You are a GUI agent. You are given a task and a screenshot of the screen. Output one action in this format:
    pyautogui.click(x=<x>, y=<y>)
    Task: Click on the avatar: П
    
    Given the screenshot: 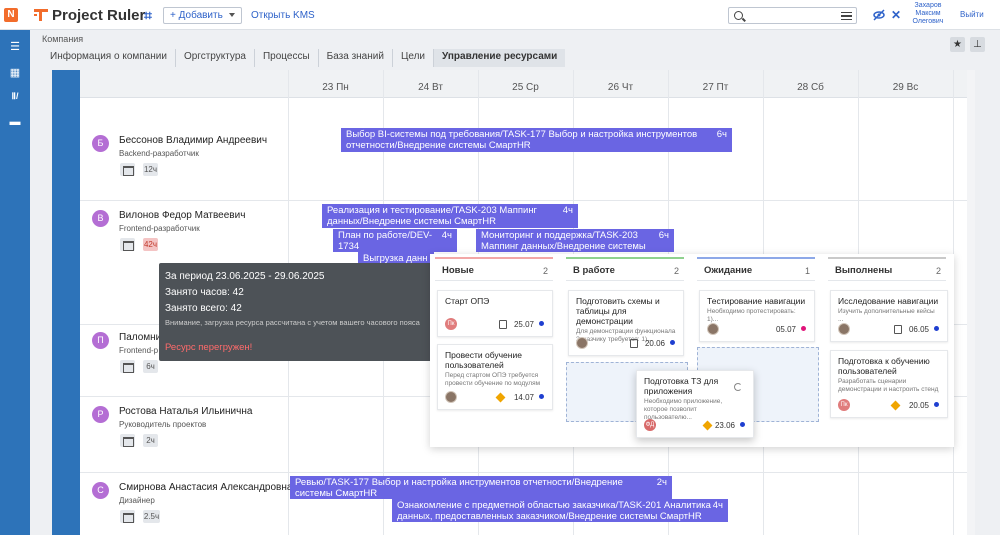 What is the action you would take?
    pyautogui.click(x=100, y=340)
    